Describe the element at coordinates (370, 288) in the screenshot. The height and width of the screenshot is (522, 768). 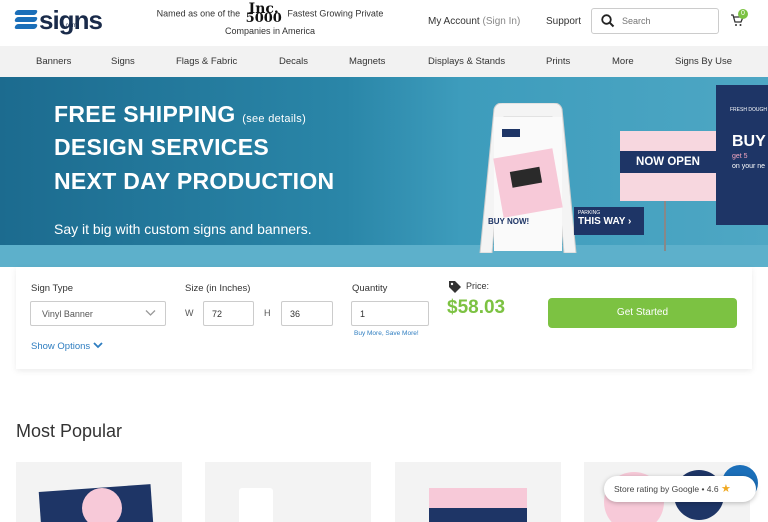
I see `quantity-label: Quantity` at that location.